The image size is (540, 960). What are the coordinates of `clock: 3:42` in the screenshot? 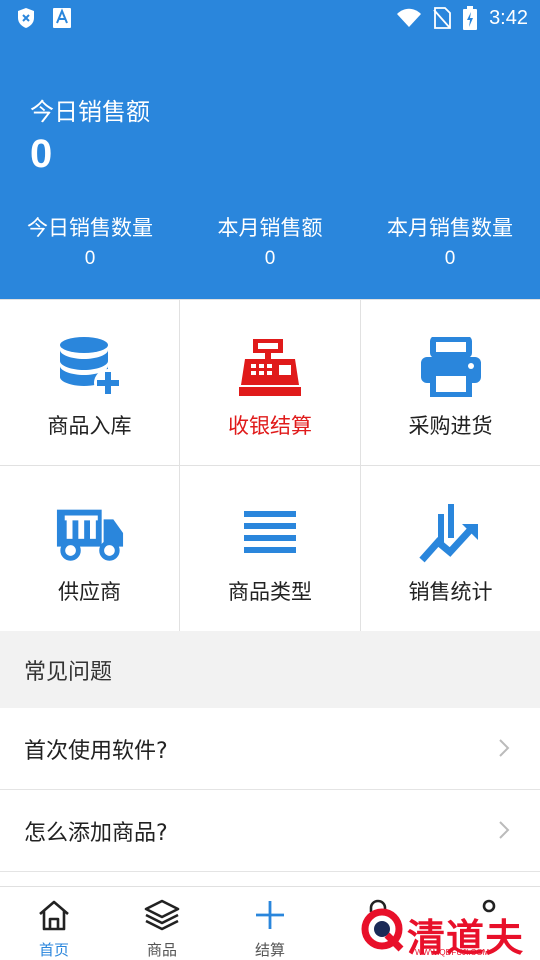 It's located at (508, 17).